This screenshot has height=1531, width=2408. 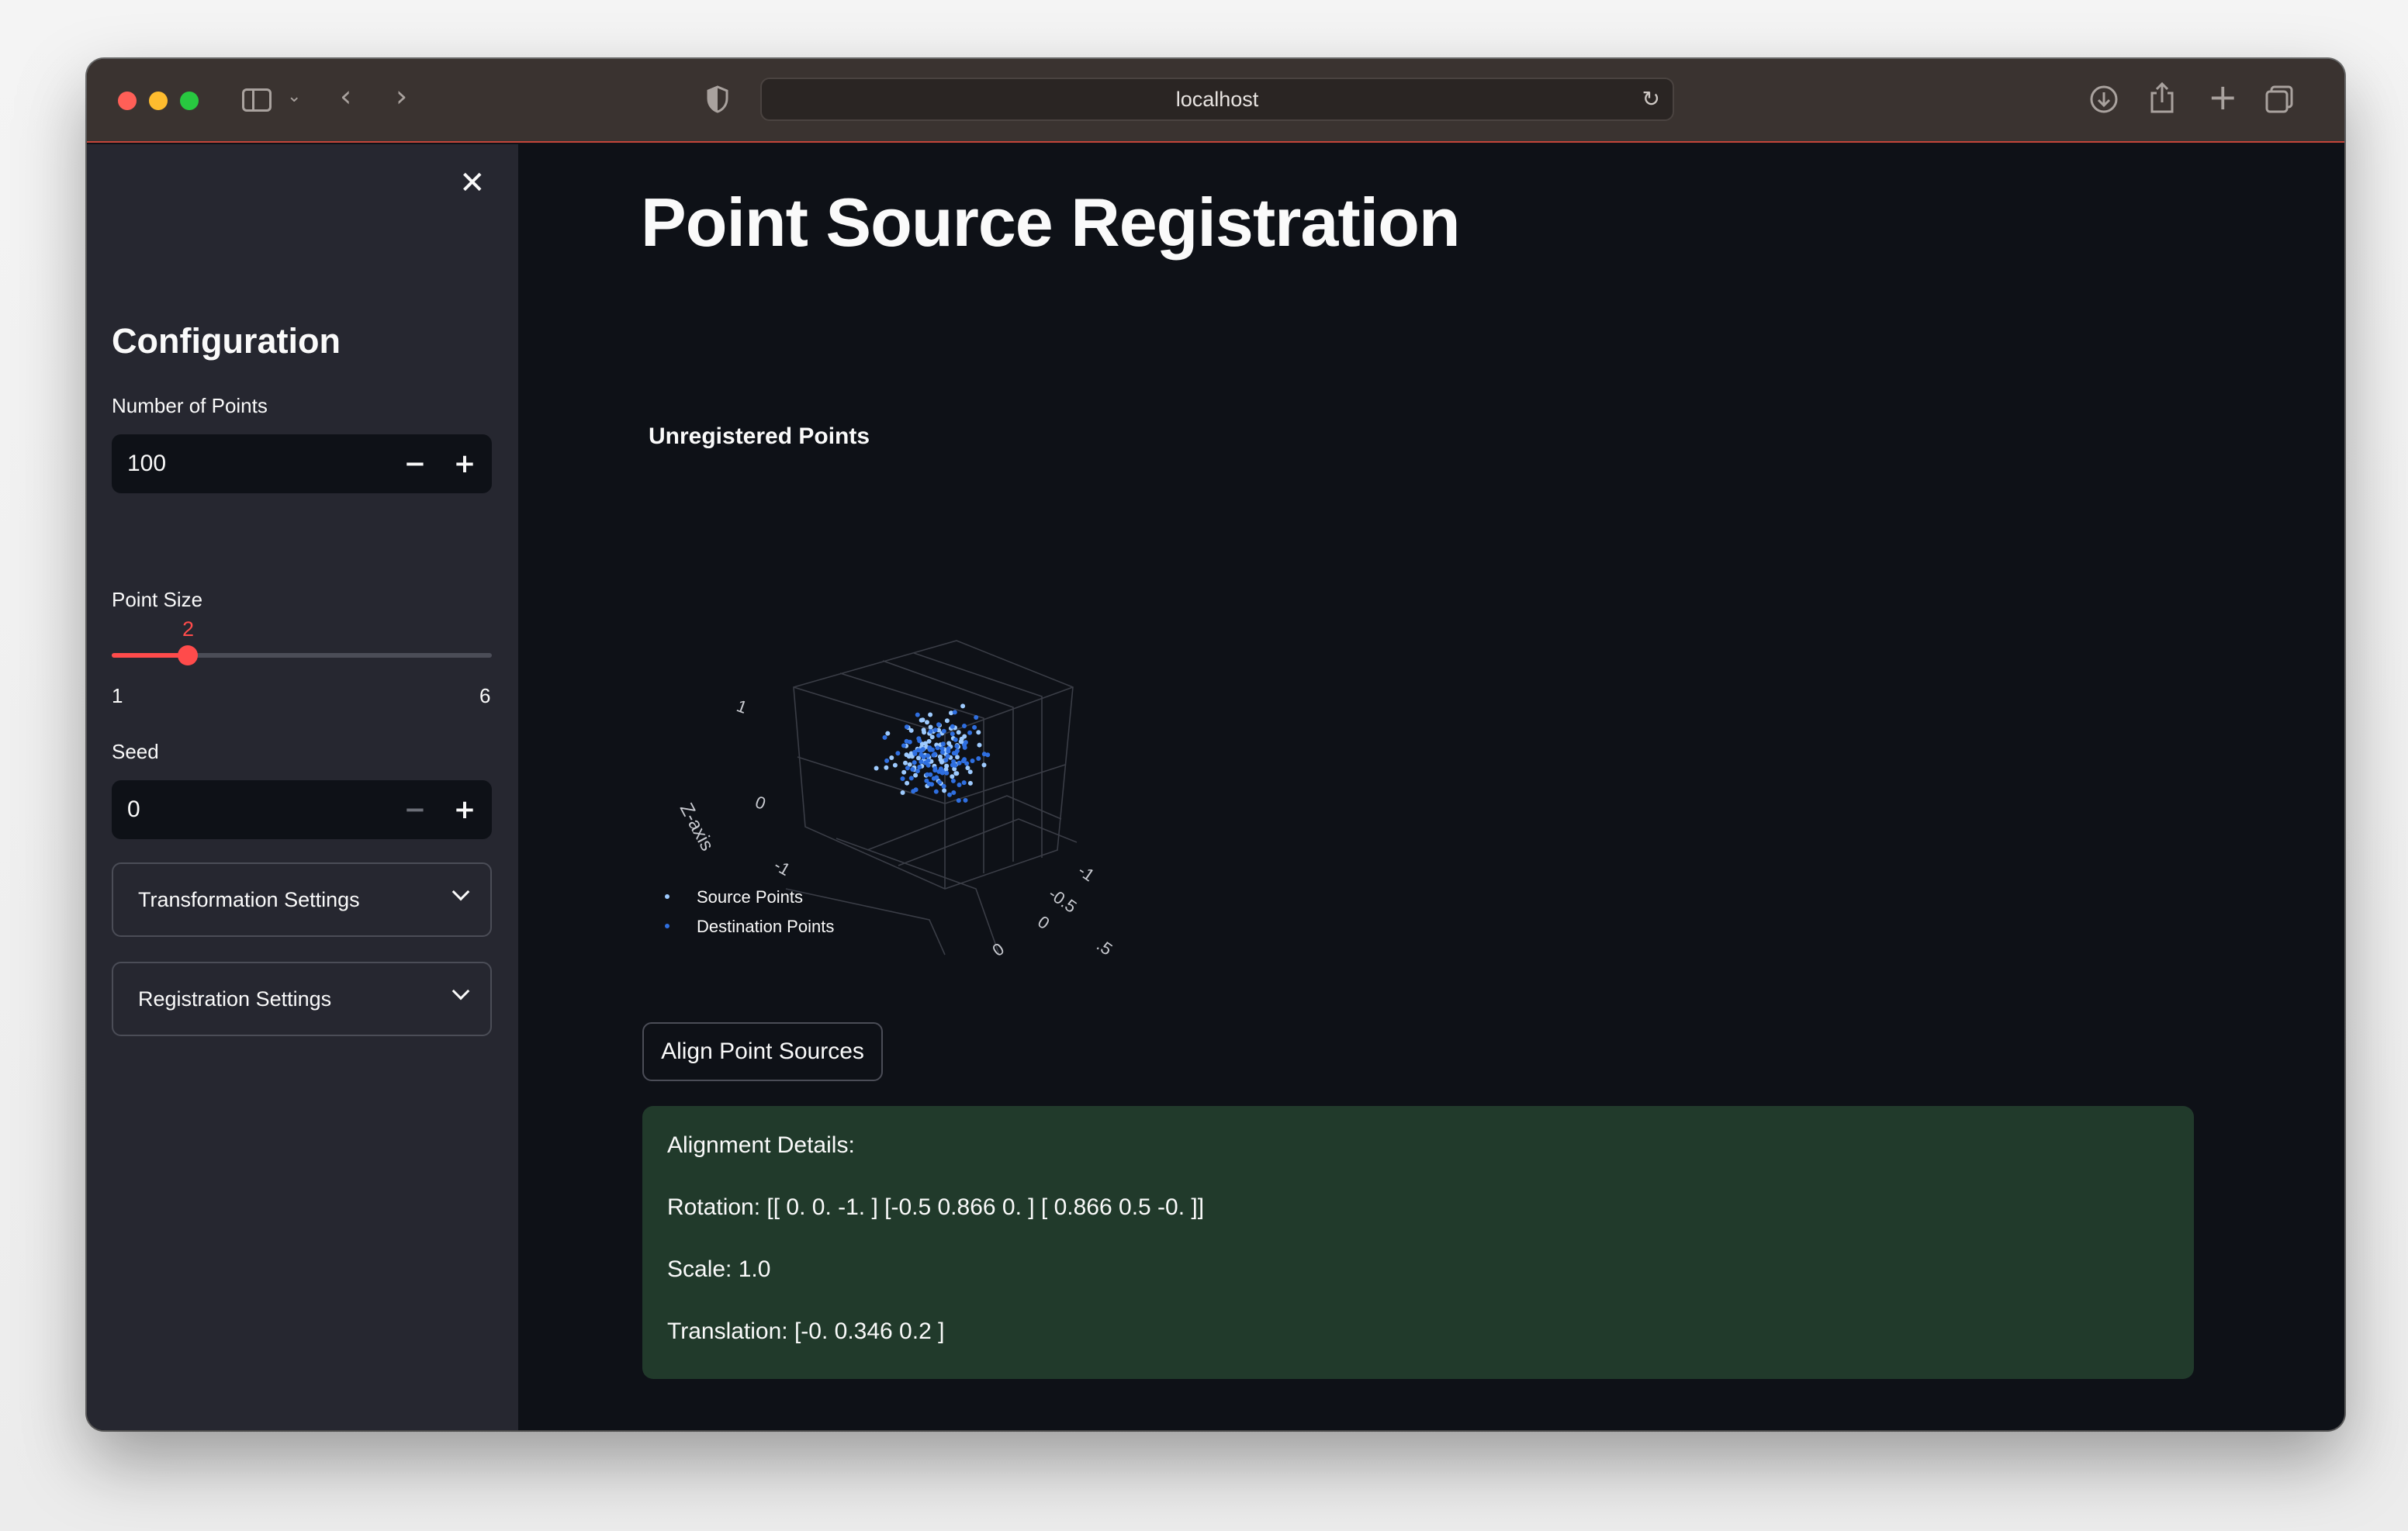 I want to click on num-points-value: 100, so click(x=146, y=463).